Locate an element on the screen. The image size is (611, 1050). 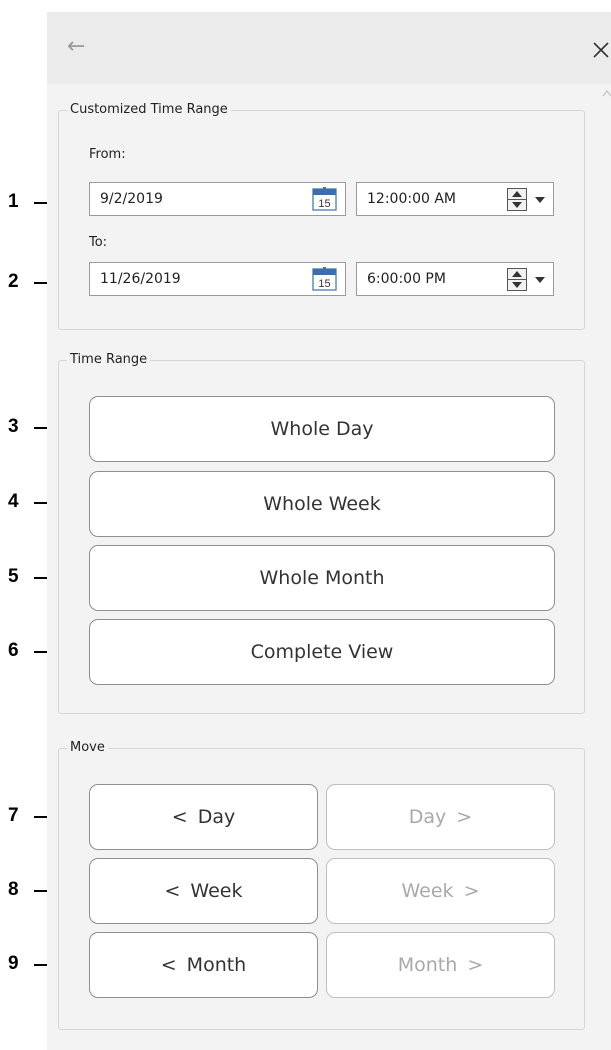
to-date-field: 11/26/2019 15 is located at coordinates (217, 279).